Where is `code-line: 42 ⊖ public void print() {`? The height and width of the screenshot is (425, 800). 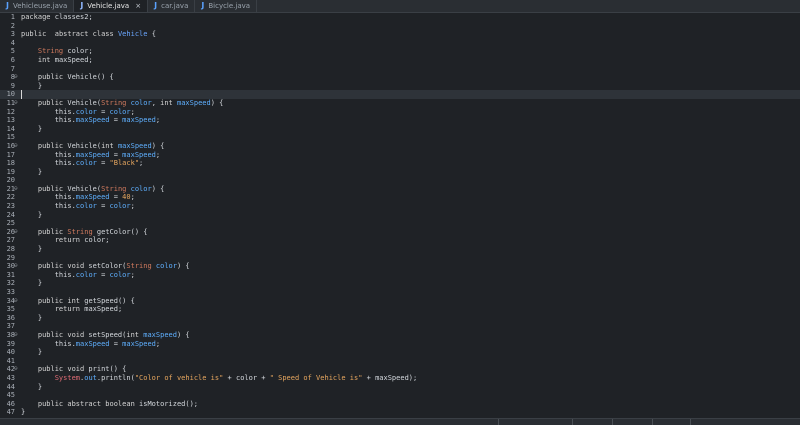 code-line: 42 ⊖ public void print() { is located at coordinates (400, 369).